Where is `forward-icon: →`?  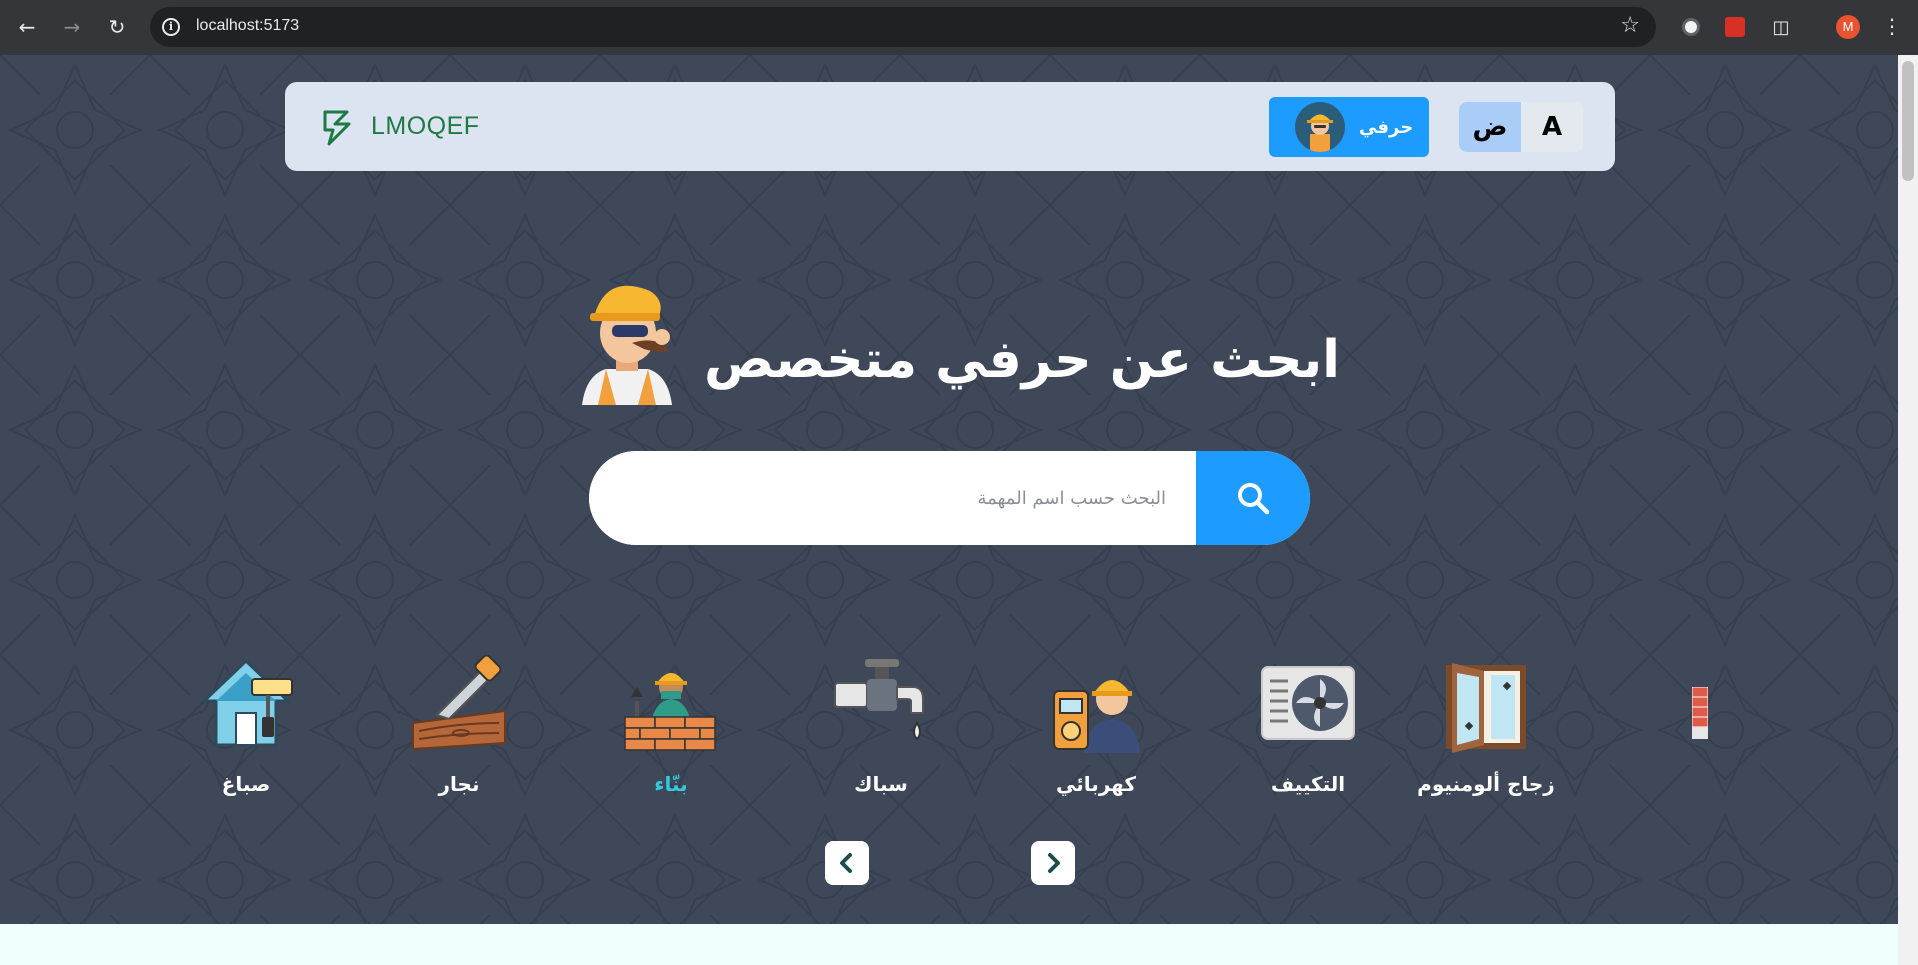
forward-icon: → is located at coordinates (72, 27).